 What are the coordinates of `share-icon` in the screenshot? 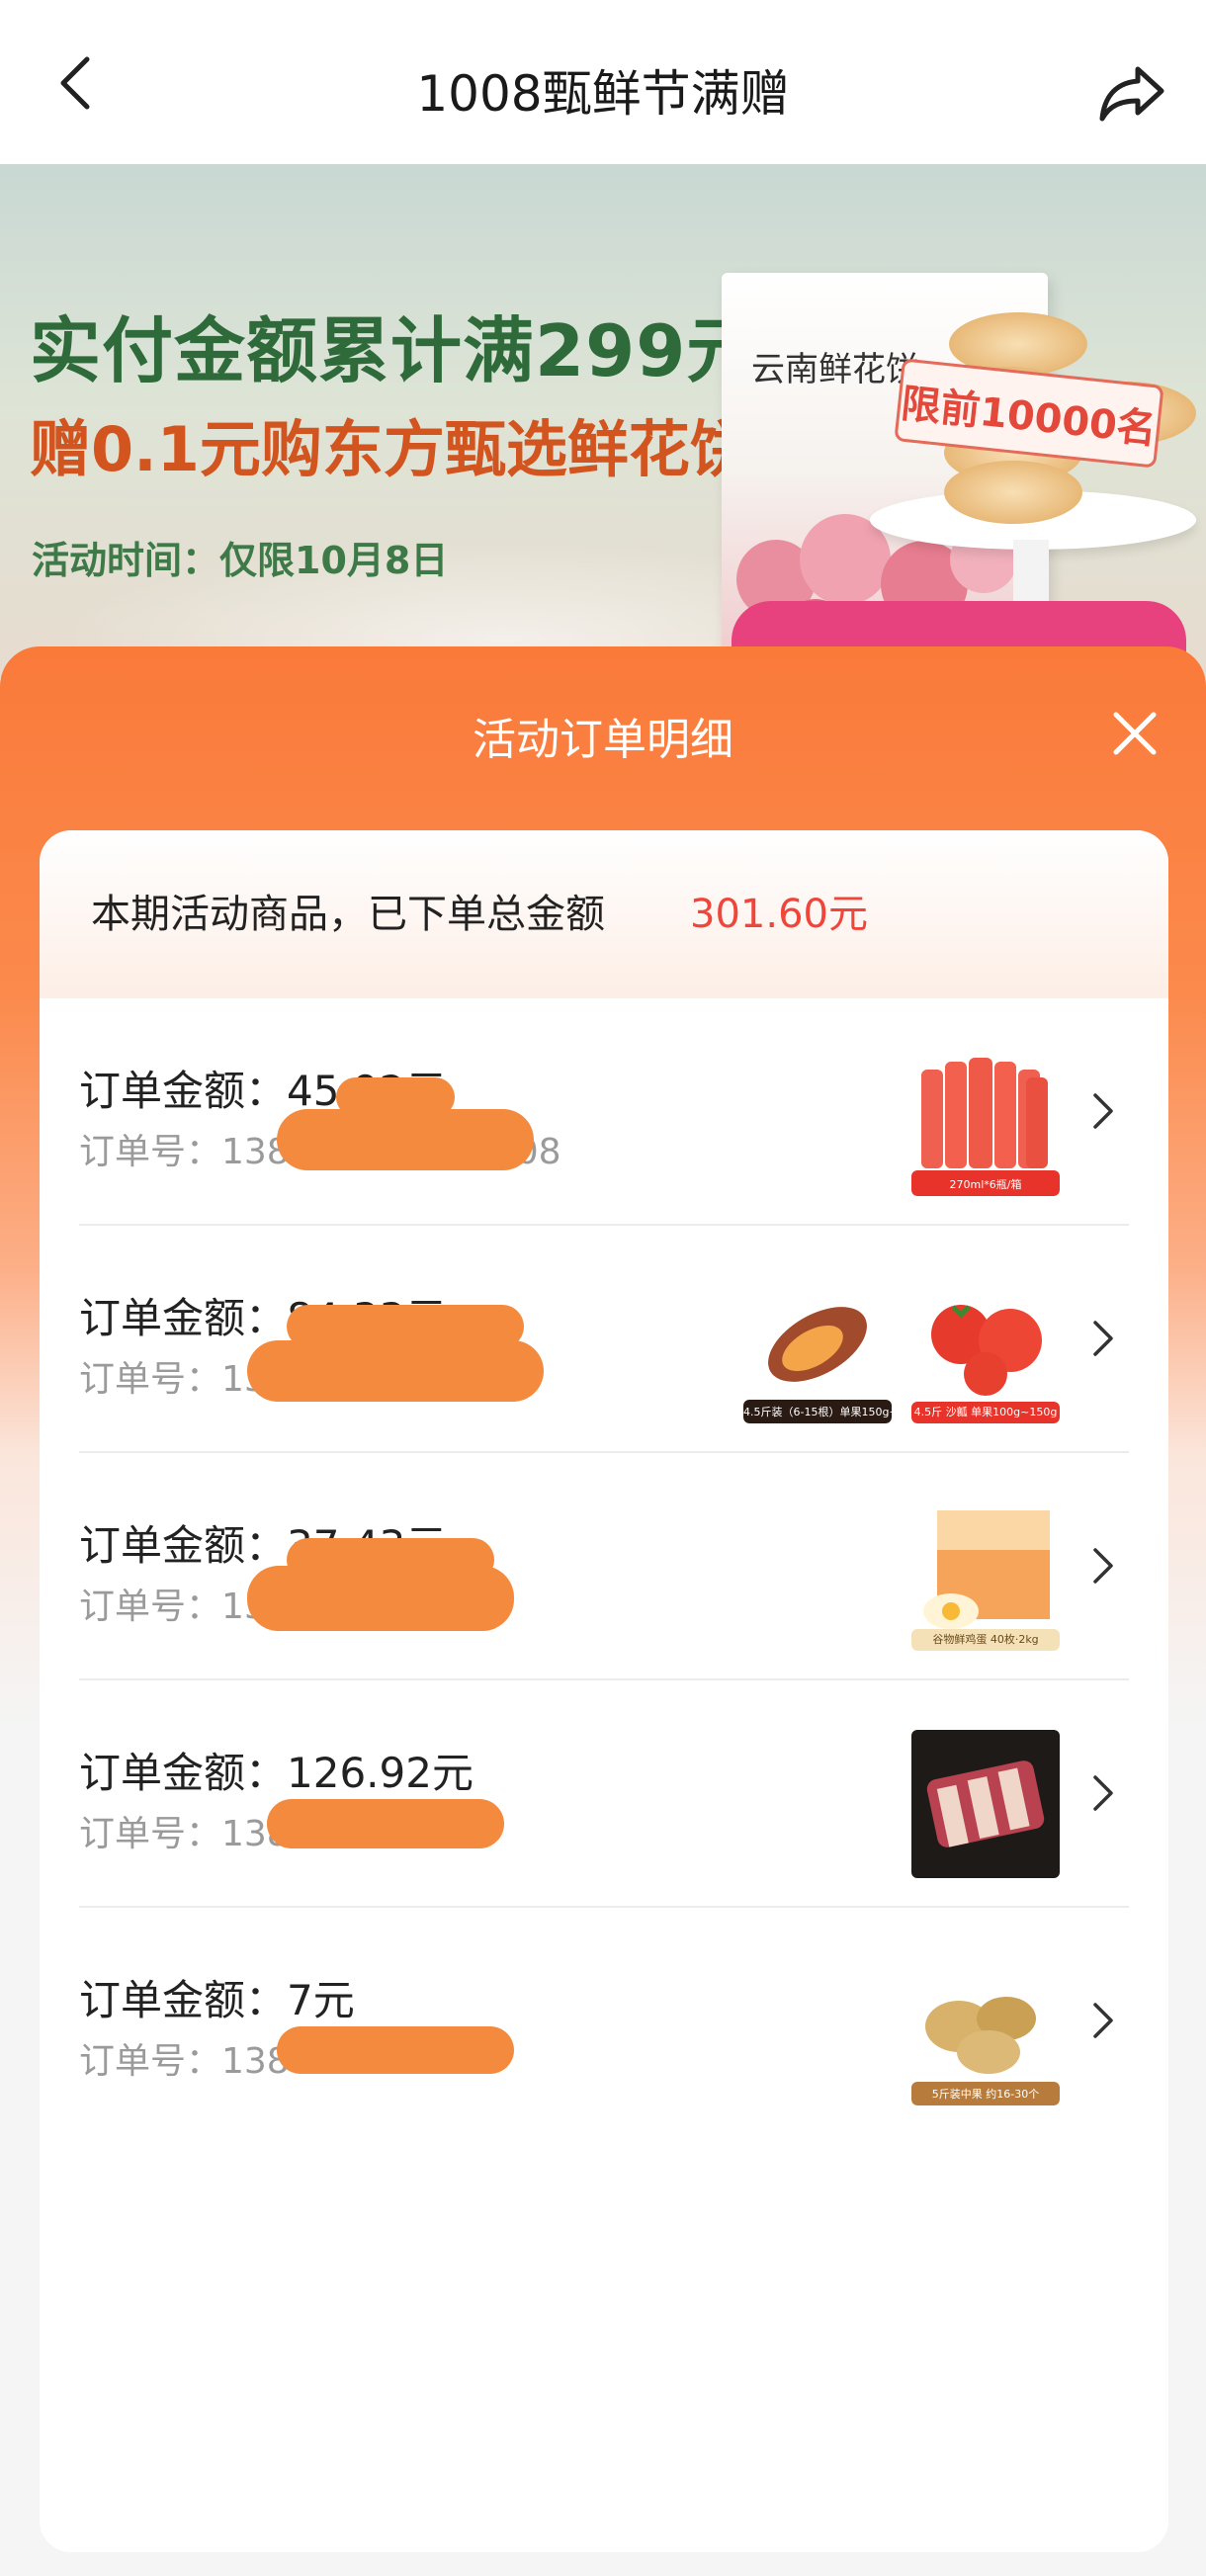 It's located at (1131, 94).